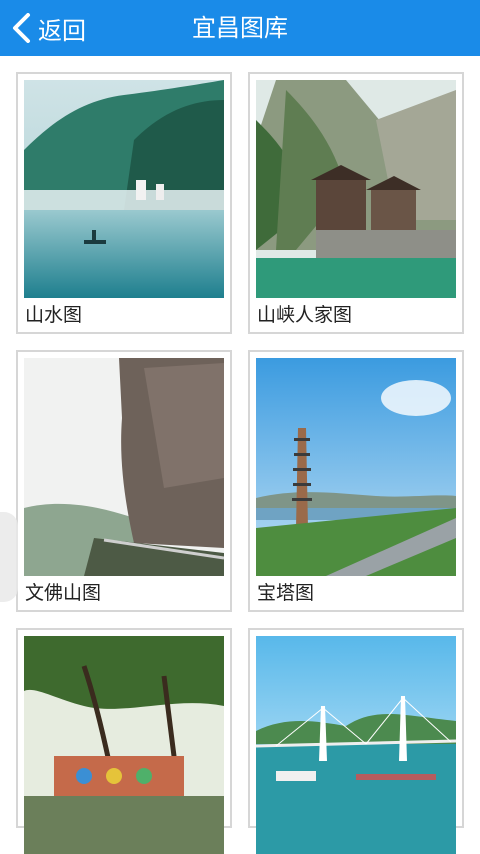 This screenshot has height=854, width=480. I want to click on back-button: 返回, so click(48, 28).